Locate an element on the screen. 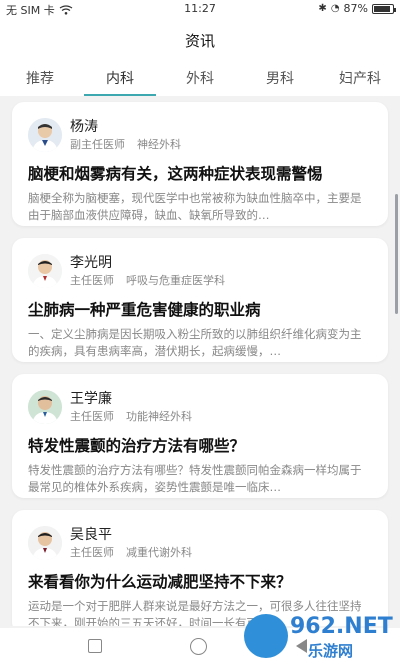  tab-andrology: 男科 is located at coordinates (280, 78).